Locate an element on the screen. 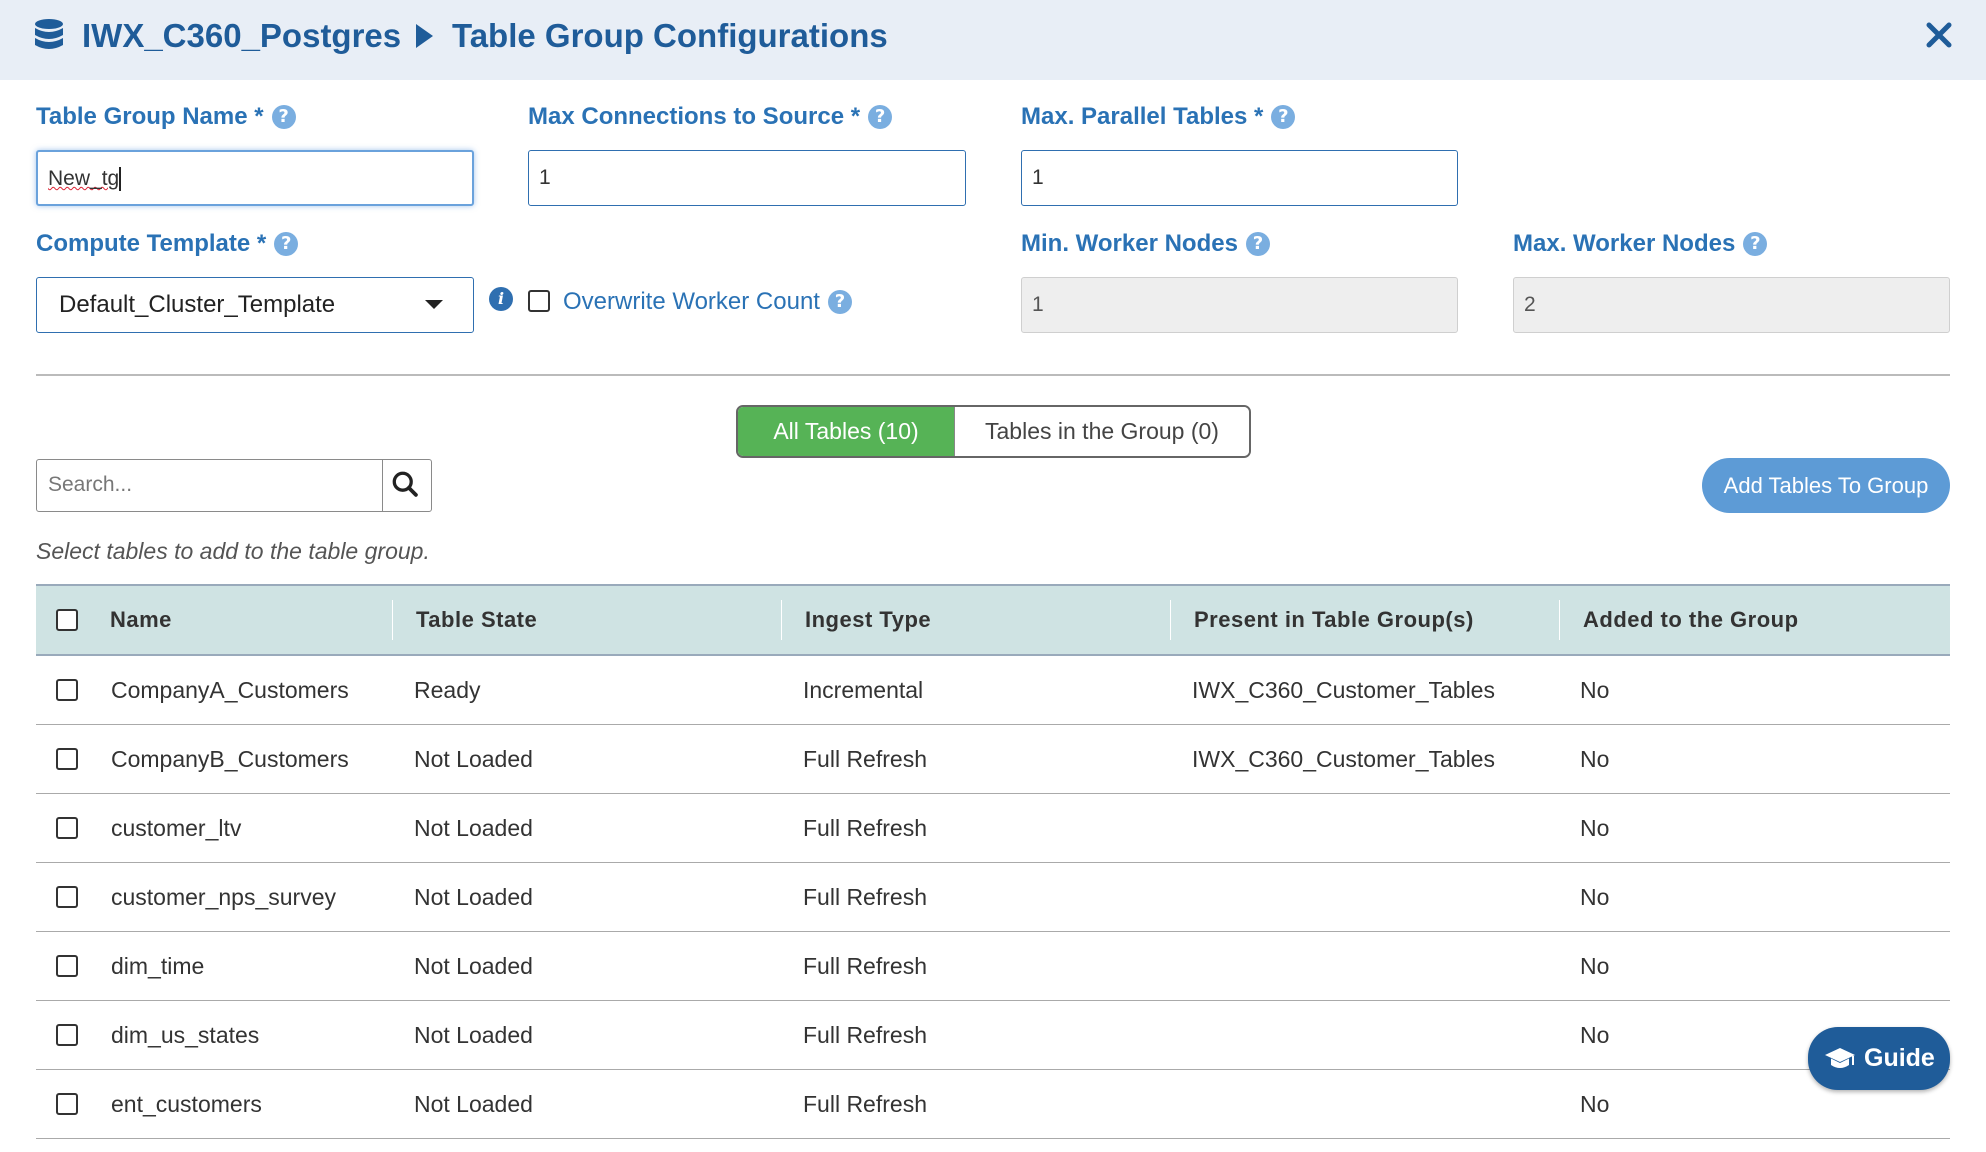 The image size is (1986, 1152). min-worker-nodes-label-text: Min. Worker Nodes is located at coordinates (1129, 243).